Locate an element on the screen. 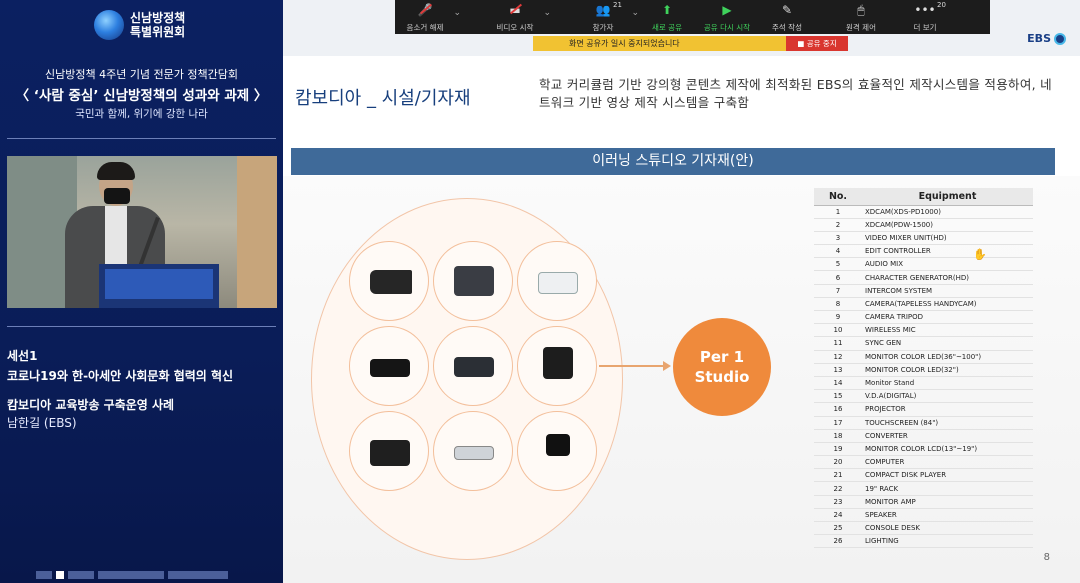  equipment-name: XDCAM(PDW-1500) is located at coordinates (947, 225).